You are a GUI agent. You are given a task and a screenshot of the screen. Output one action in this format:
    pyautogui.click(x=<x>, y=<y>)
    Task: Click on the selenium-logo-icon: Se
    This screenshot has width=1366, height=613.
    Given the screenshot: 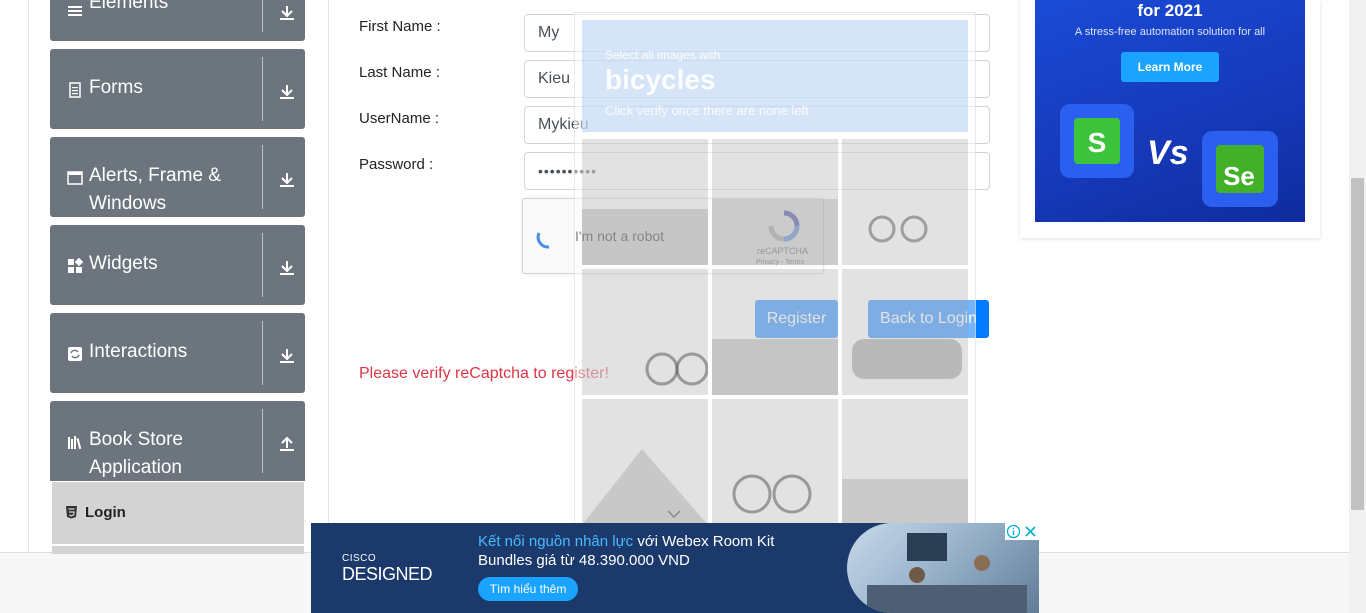 What is the action you would take?
    pyautogui.click(x=1240, y=169)
    